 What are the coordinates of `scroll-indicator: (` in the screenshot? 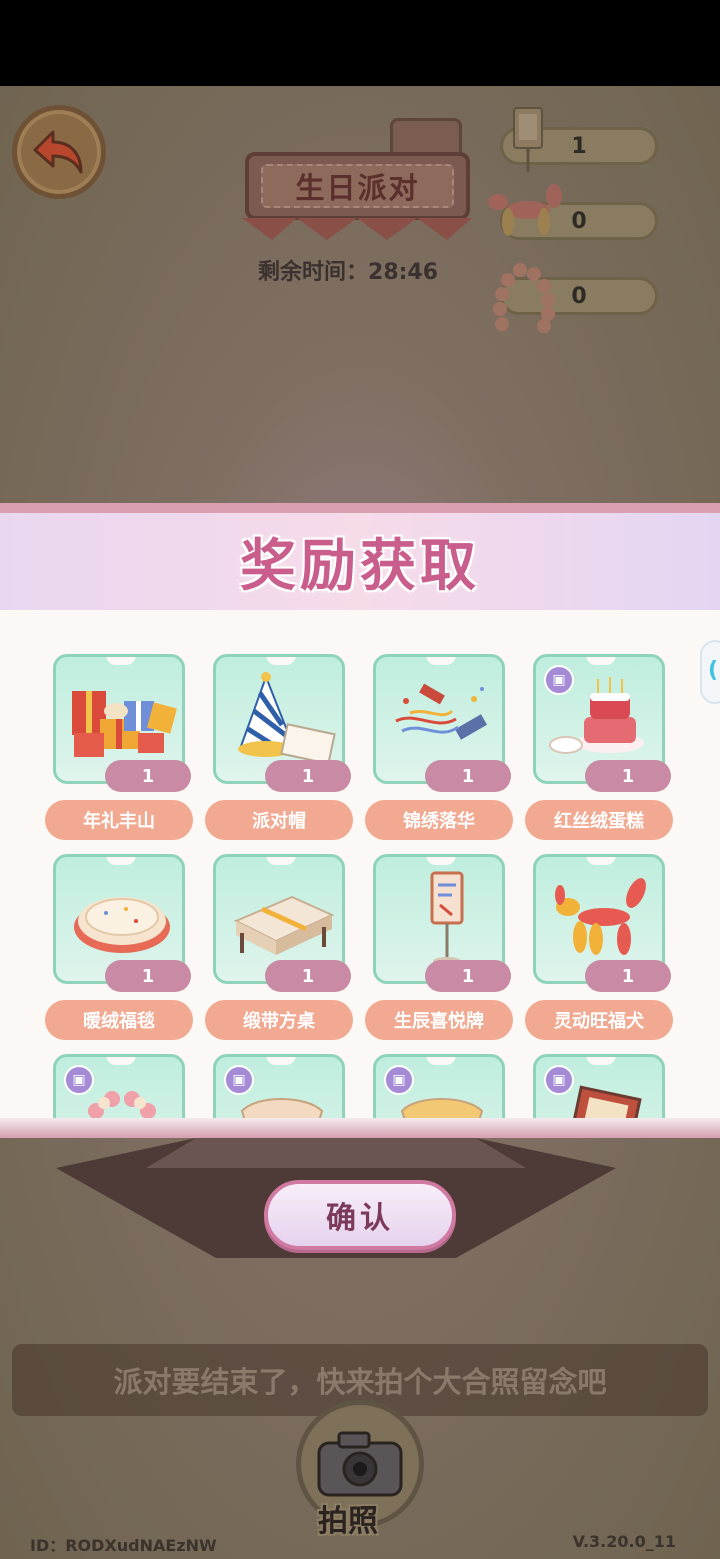 It's located at (710, 672).